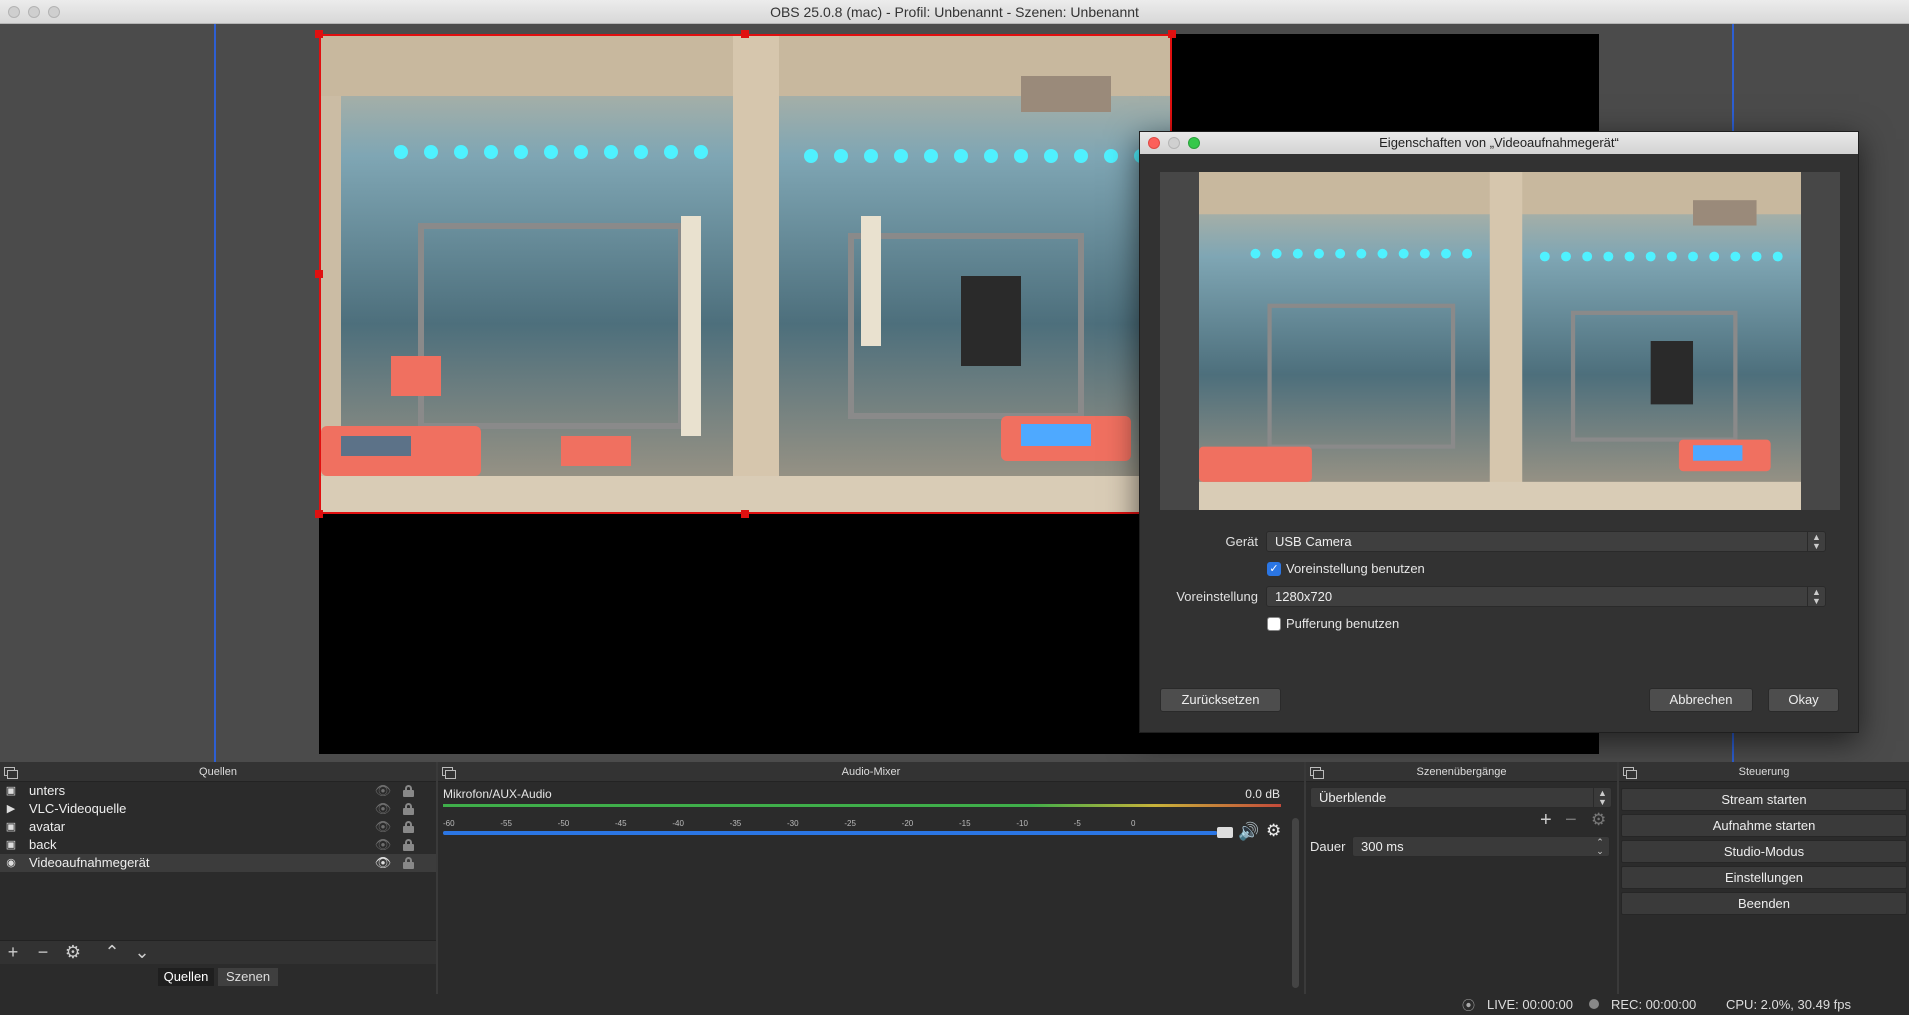  What do you see at coordinates (1172, 34) in the screenshot?
I see `resize-handle-top-right` at bounding box center [1172, 34].